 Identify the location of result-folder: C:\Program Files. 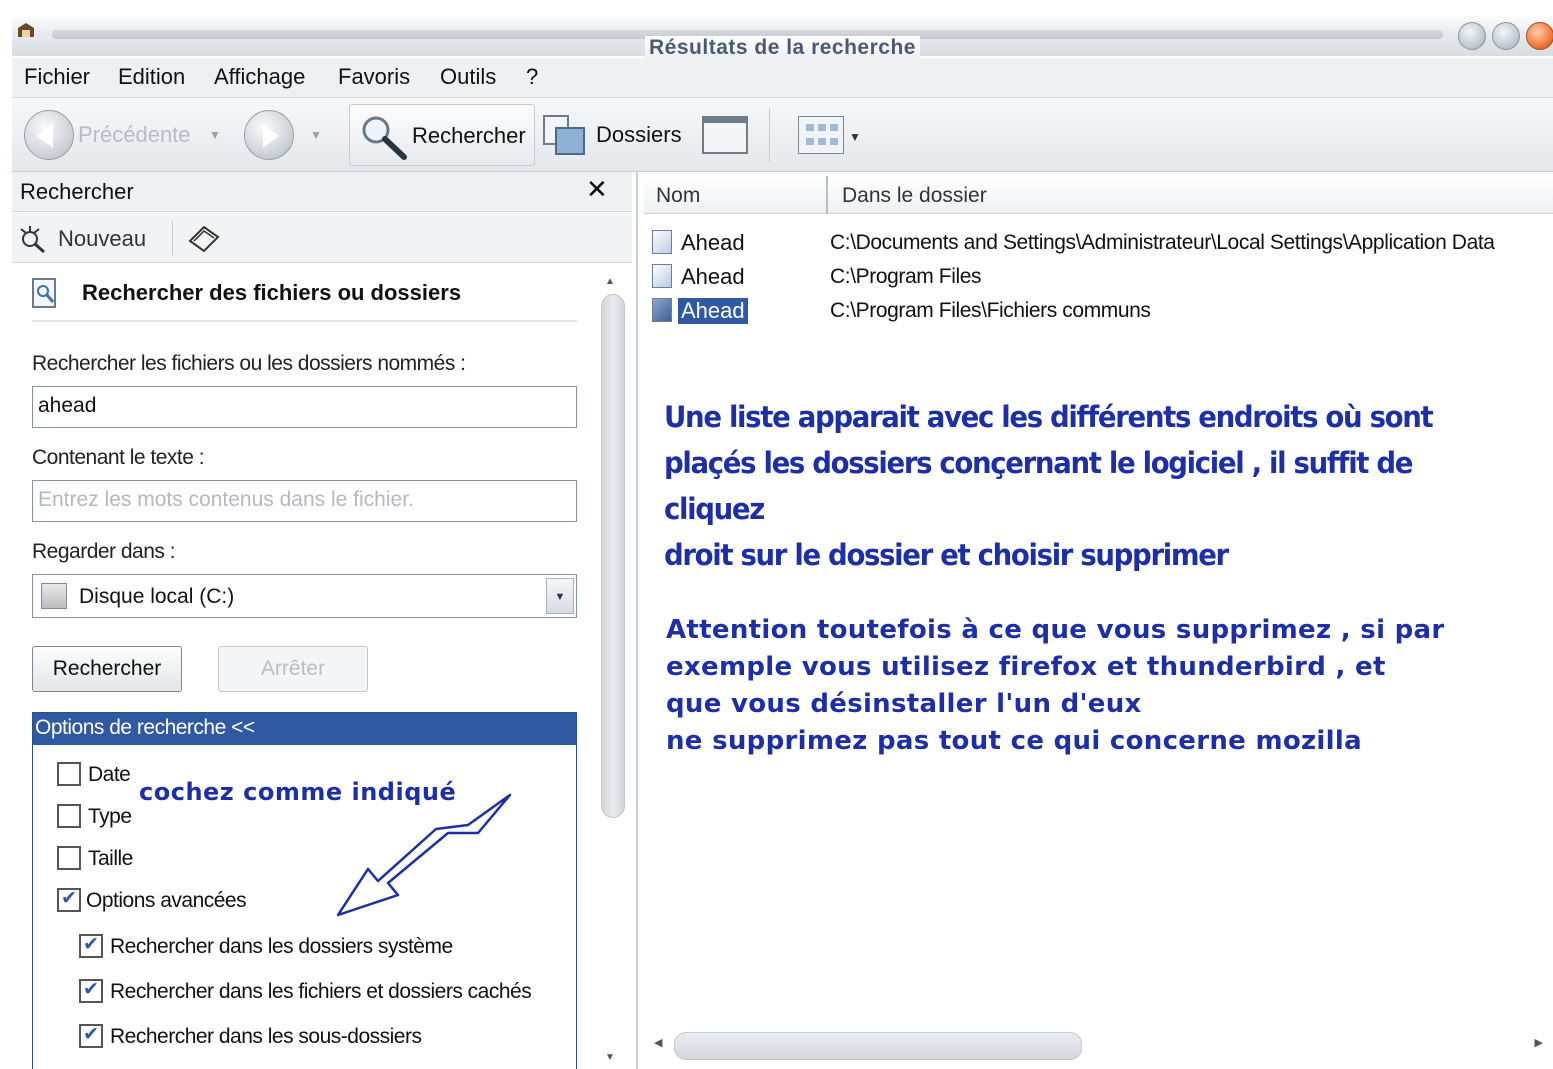
(906, 276).